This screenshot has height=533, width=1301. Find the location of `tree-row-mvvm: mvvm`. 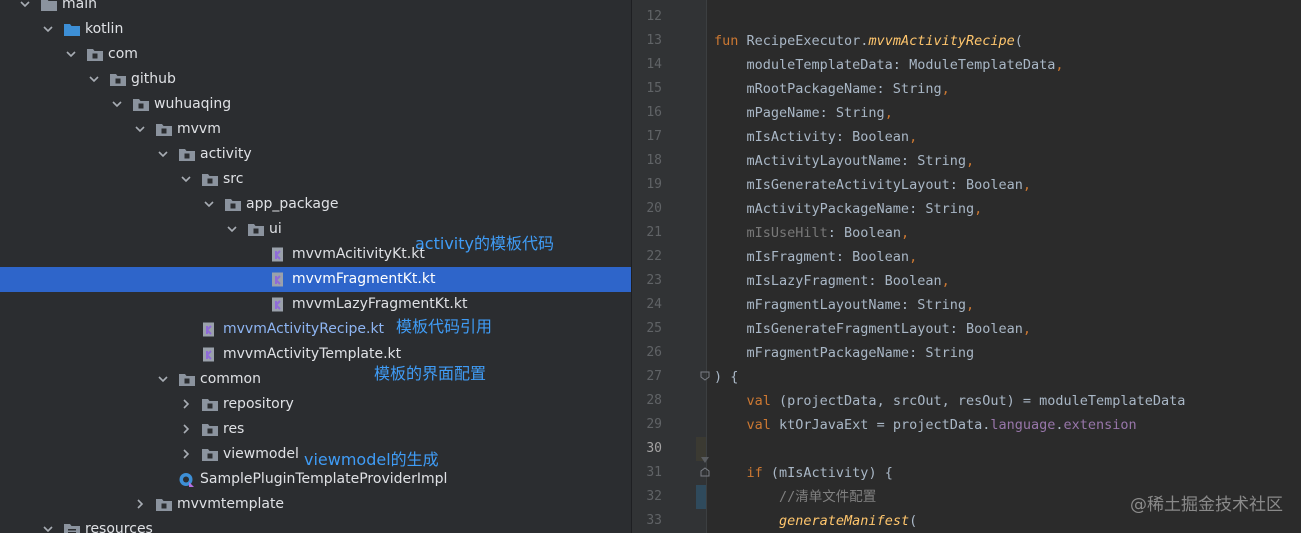

tree-row-mvvm: mvvm is located at coordinates (315, 129).